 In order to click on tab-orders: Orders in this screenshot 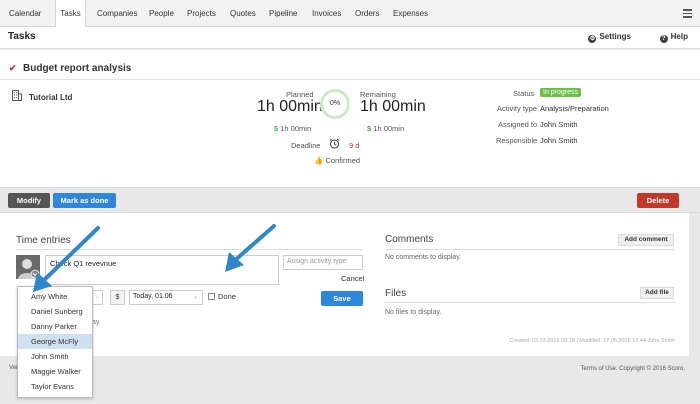, I will do `click(367, 13)`.